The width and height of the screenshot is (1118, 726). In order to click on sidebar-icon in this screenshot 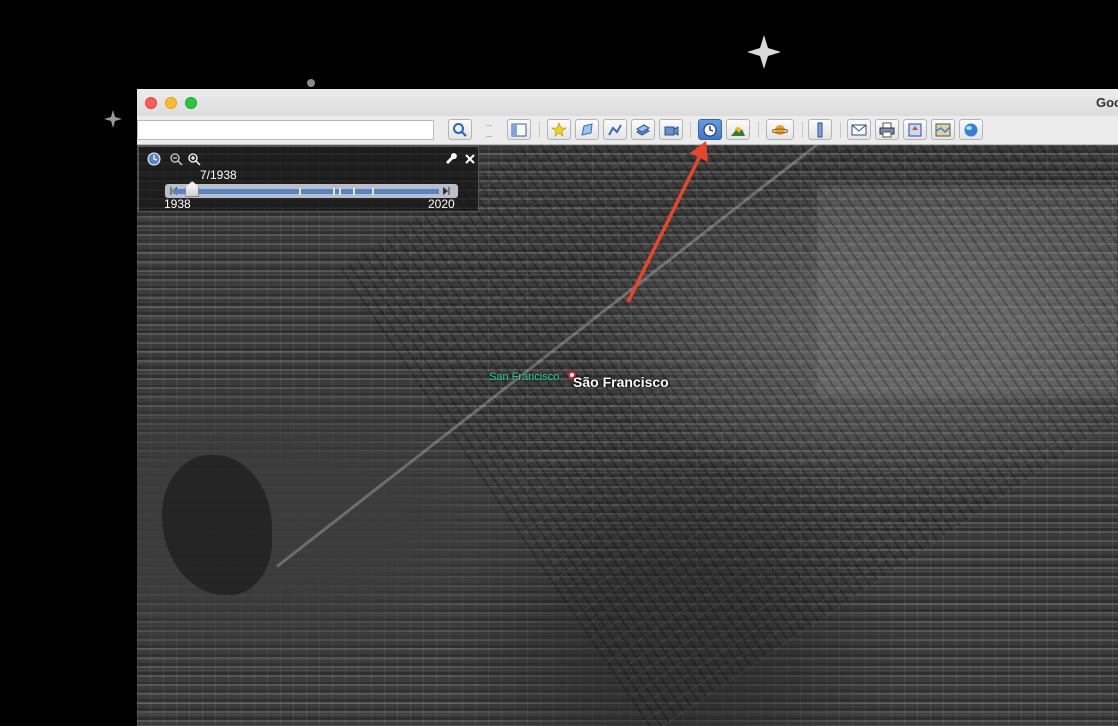, I will do `click(519, 129)`.